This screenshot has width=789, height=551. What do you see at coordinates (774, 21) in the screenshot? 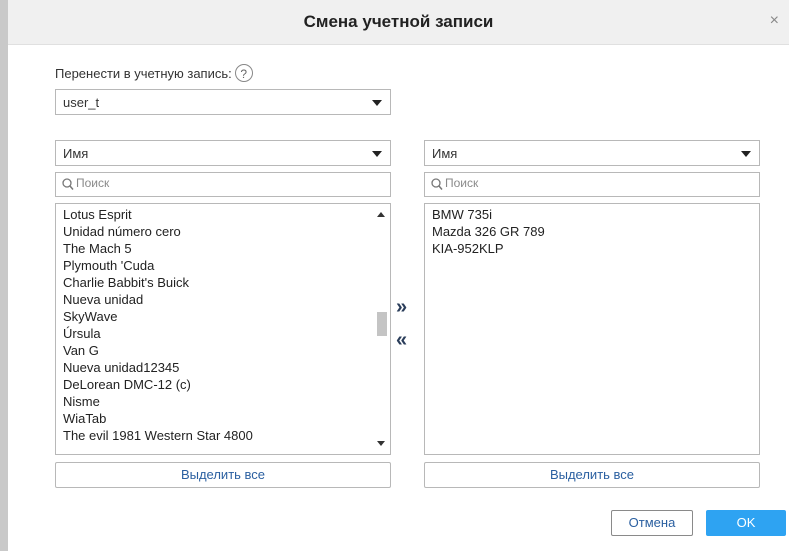
I see `close-icon: ×` at bounding box center [774, 21].